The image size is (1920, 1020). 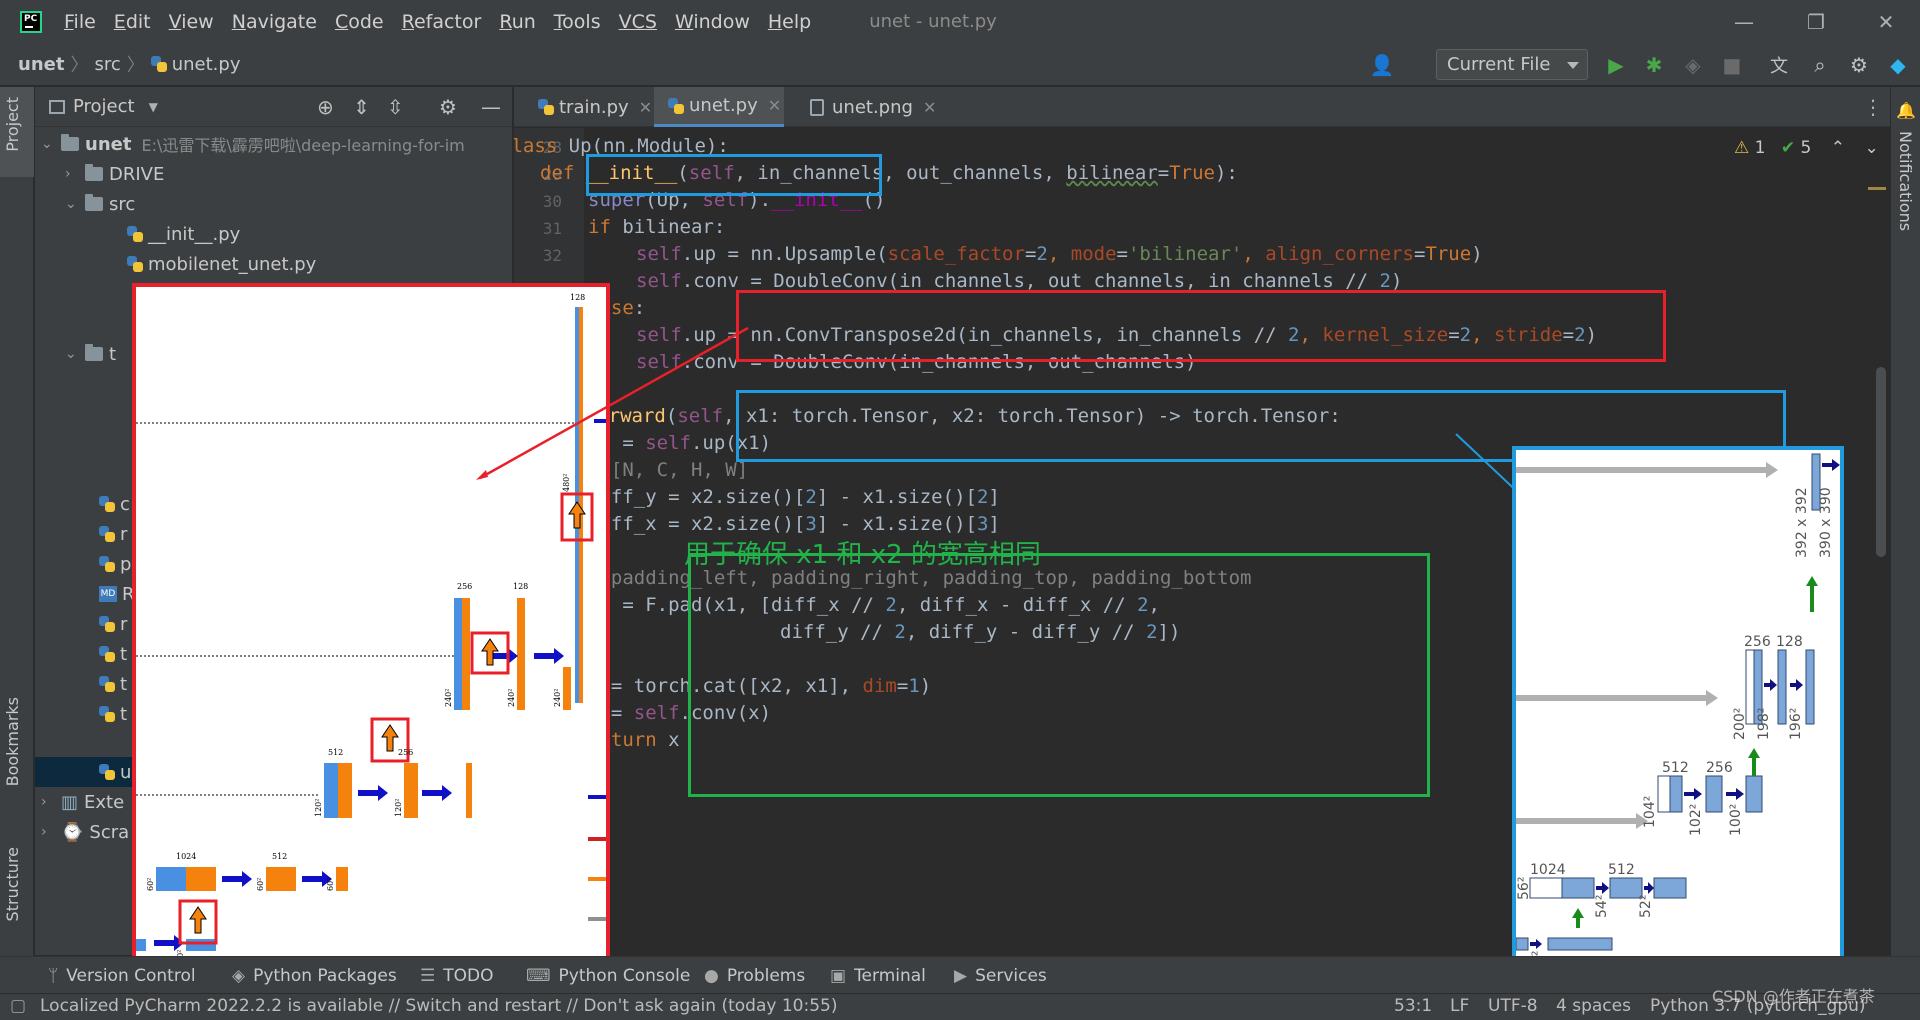 I want to click on red-pointer-line, so click(x=614, y=403).